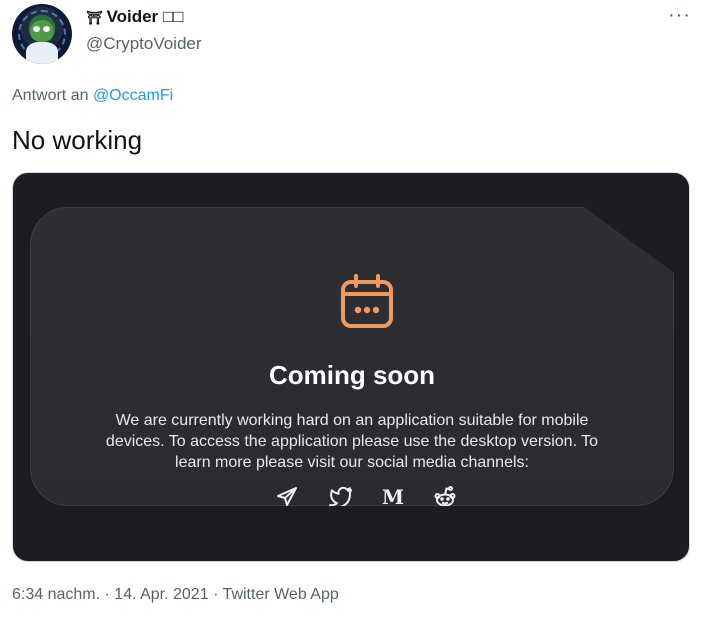 The image size is (711, 620). Describe the element at coordinates (50, 95) in the screenshot. I see `reply-prefix: Antwort an` at that location.